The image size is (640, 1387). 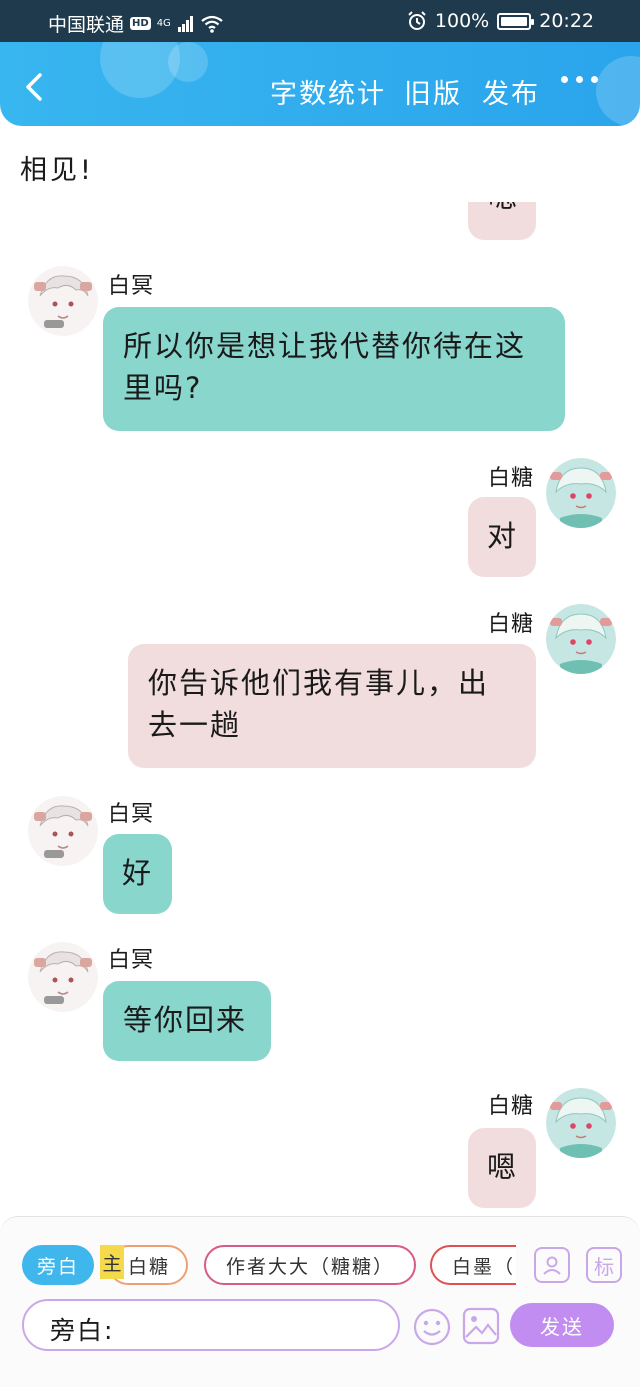 I want to click on message-input: 旁白:, so click(x=211, y=1325).